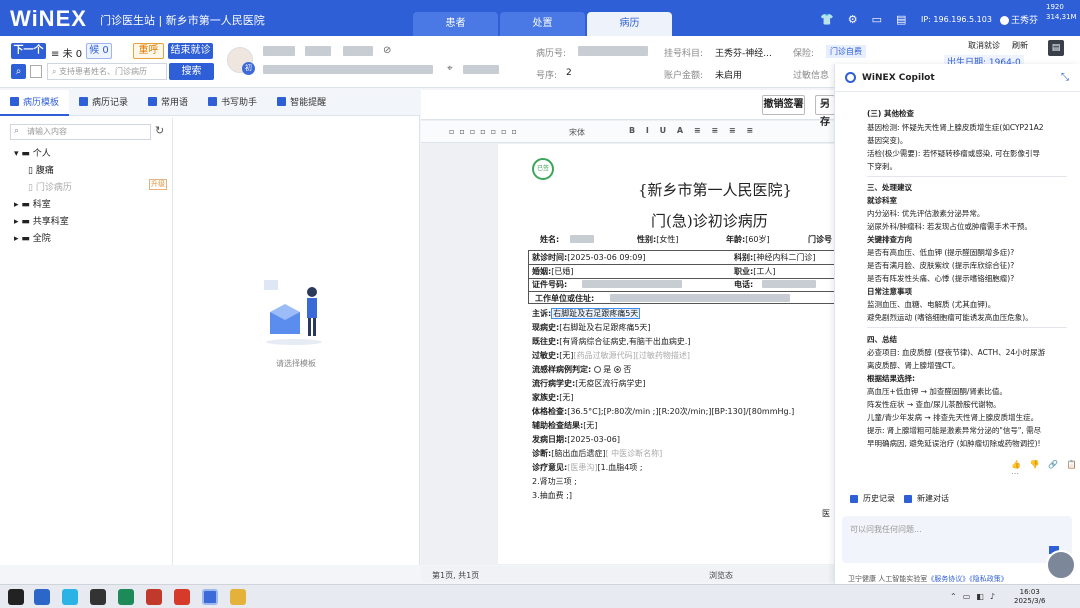 This screenshot has width=1080, height=608. I want to click on top-icons: 👕 ⚙ ▭ ▤, so click(863, 19).